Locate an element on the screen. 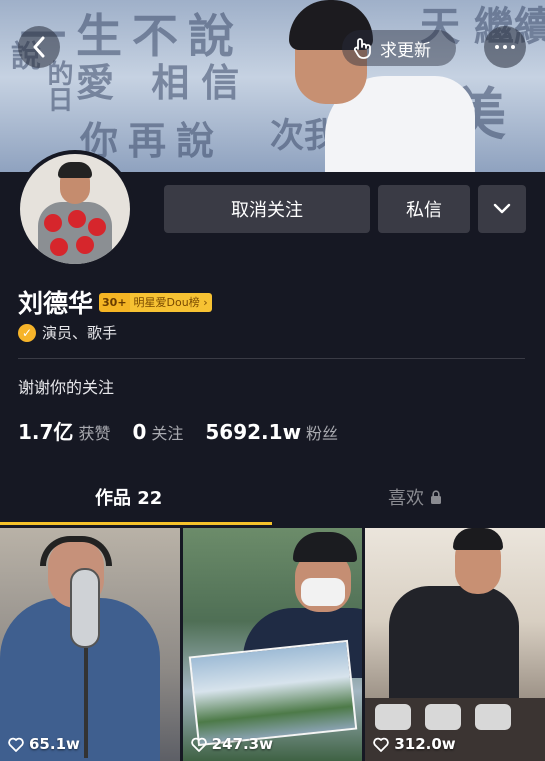  video-thumbnail: 247.3w is located at coordinates (272, 644).